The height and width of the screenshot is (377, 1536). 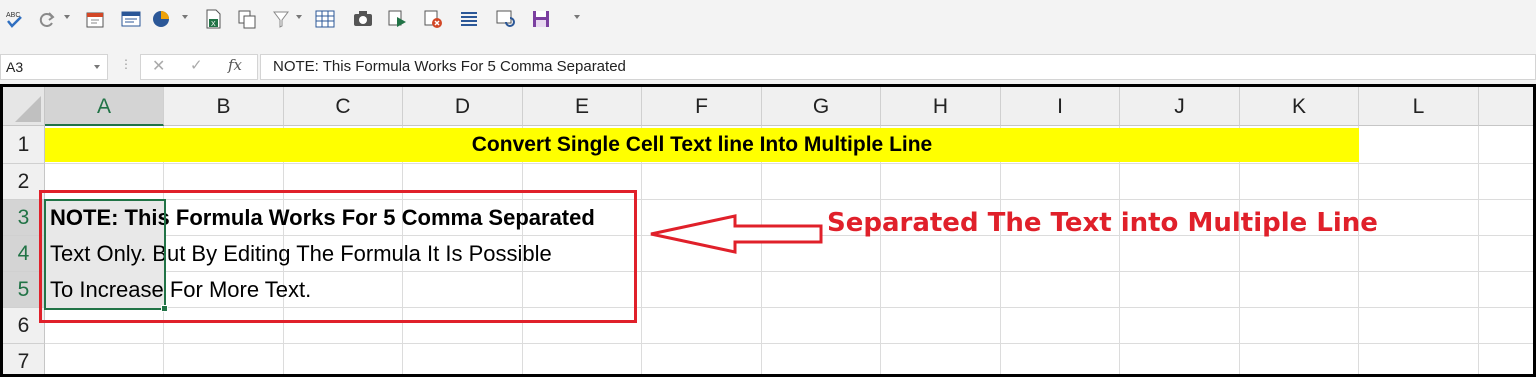 I want to click on column-header-f: F, so click(x=702, y=106).